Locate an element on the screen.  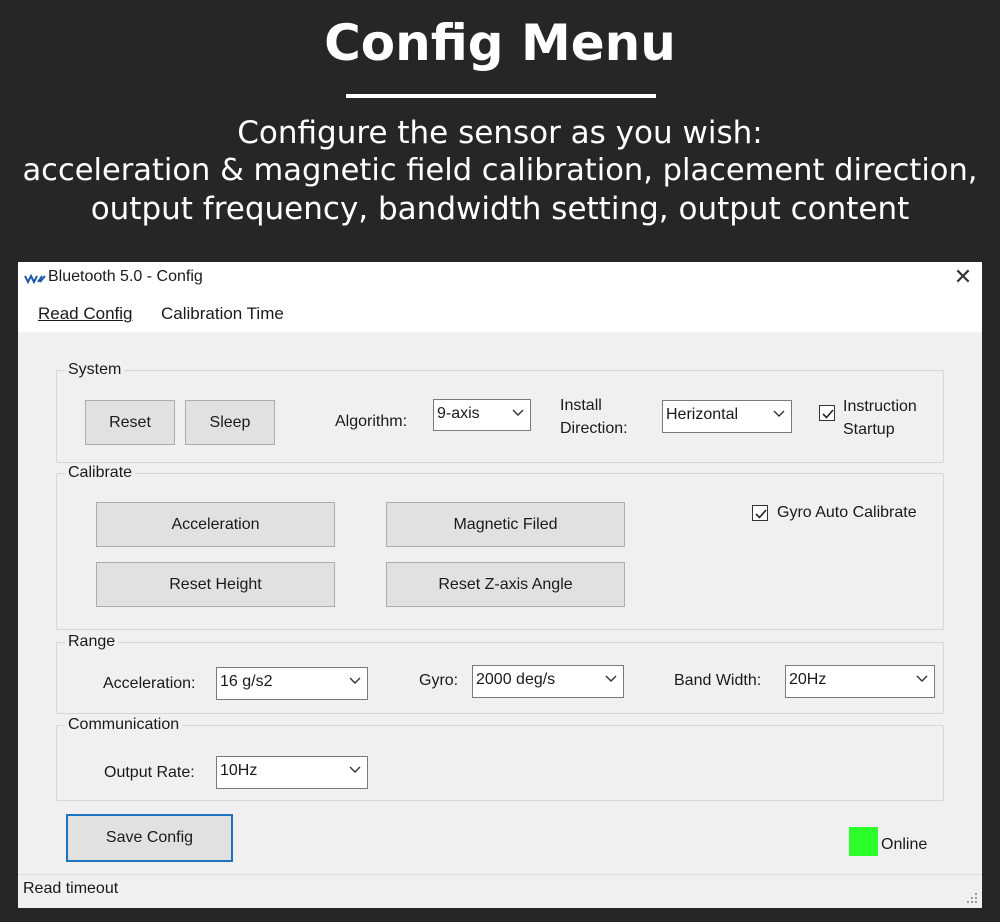
acceleration-range-value: 16 g/s2 is located at coordinates (246, 681).